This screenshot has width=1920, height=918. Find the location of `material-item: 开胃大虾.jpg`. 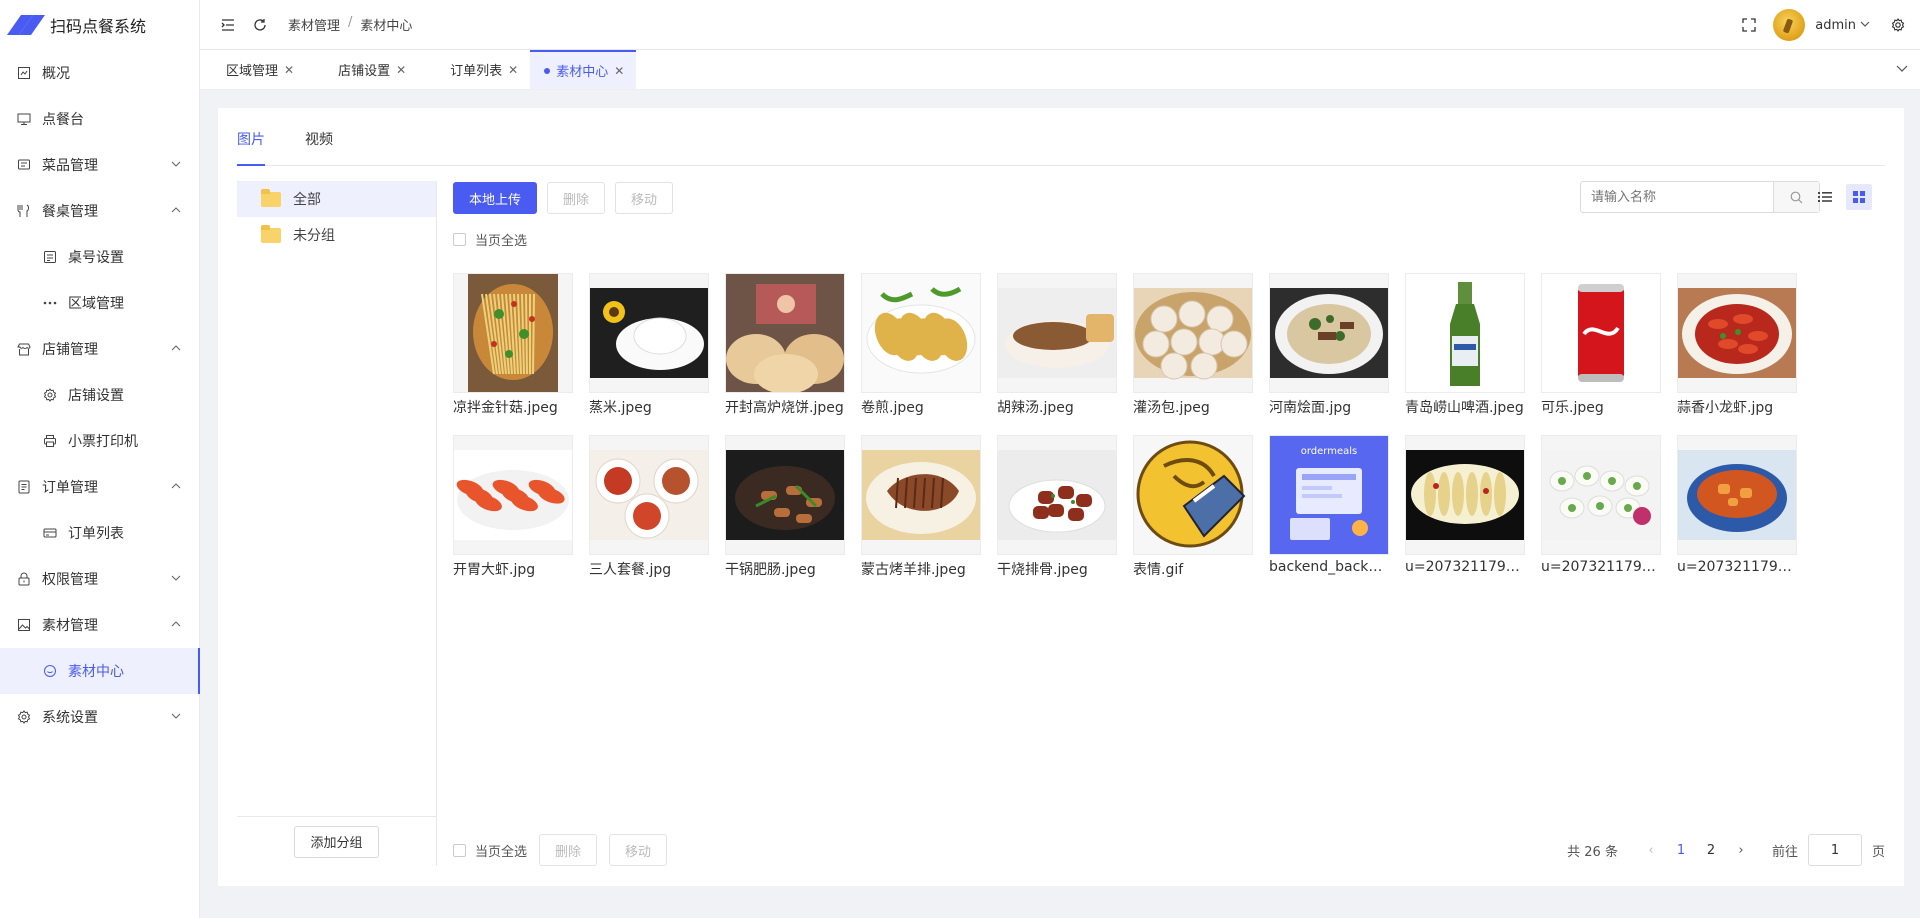

material-item: 开胃大虾.jpg is located at coordinates (513, 507).